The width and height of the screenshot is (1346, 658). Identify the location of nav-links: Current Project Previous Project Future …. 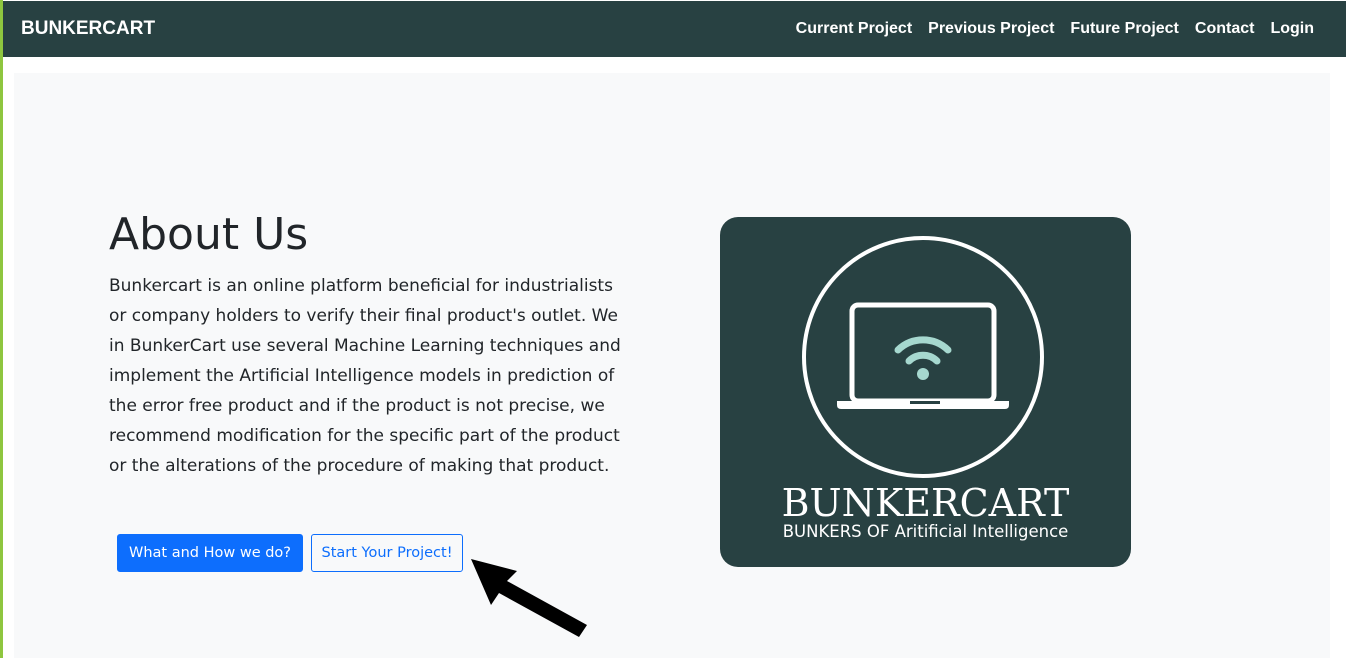
(1047, 29).